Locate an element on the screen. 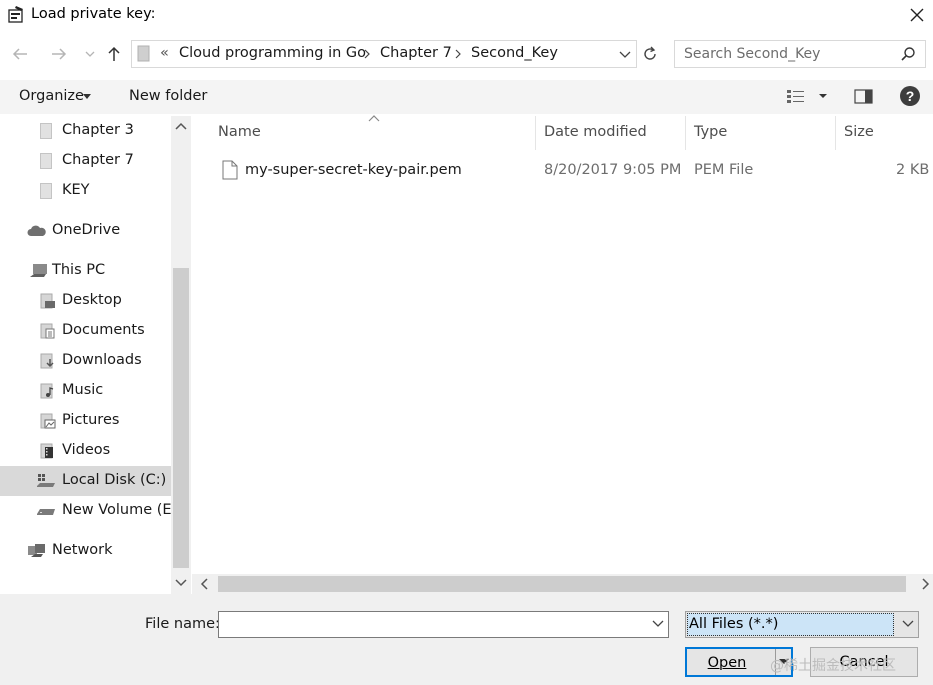  file-size: 2 KB is located at coordinates (913, 170).